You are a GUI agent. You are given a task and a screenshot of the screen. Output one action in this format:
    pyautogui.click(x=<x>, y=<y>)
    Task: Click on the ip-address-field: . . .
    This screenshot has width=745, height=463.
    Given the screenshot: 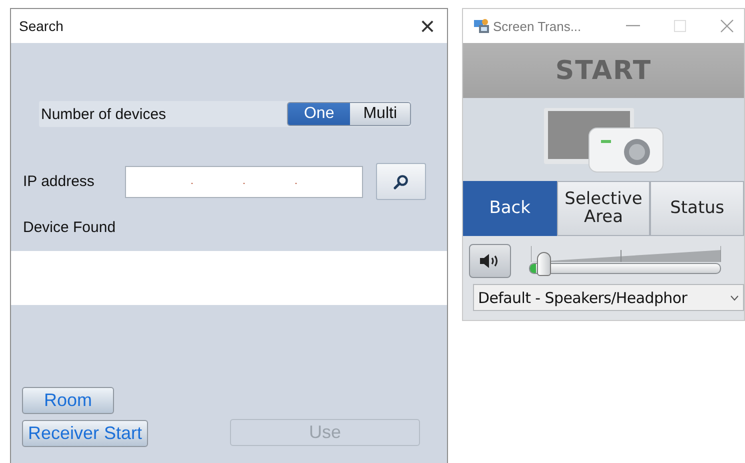 What is the action you would take?
    pyautogui.click(x=244, y=182)
    